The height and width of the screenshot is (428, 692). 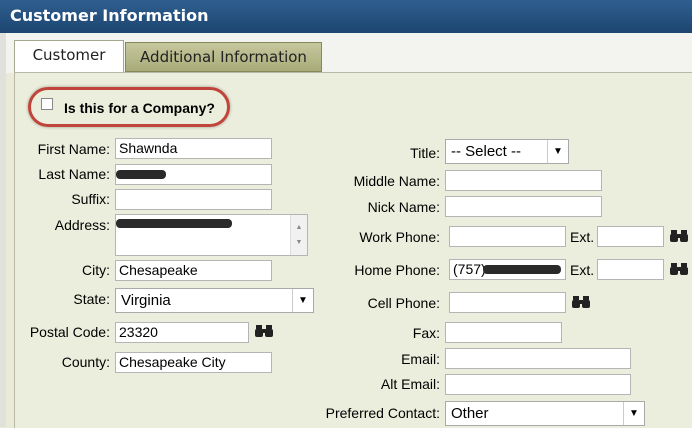 I want to click on company-checkbox-label: Is this for a Company?, so click(x=139, y=108).